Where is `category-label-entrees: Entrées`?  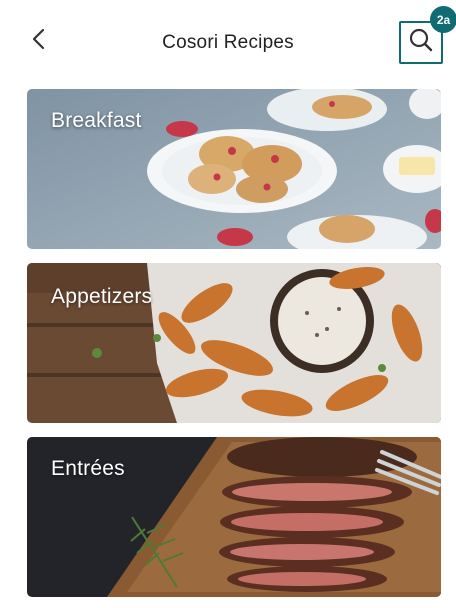
category-label-entrees: Entrées is located at coordinates (88, 468).